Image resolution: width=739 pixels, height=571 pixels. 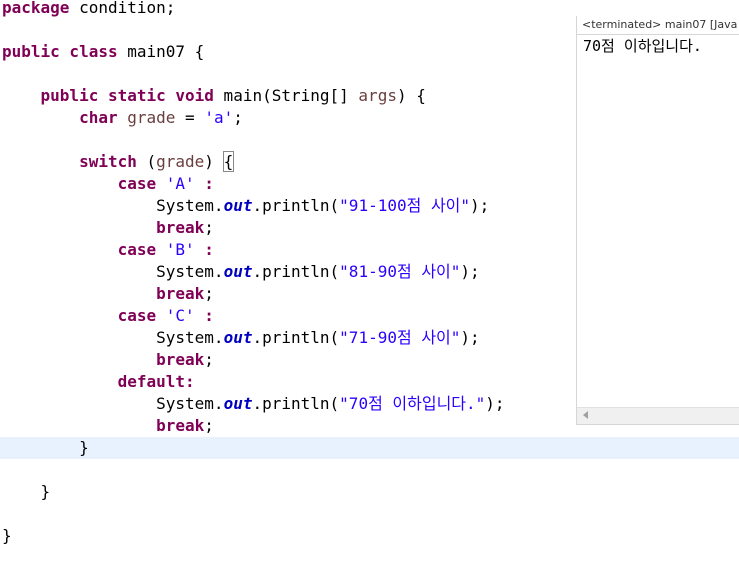 I want to click on class-name: main07 {, so click(x=161, y=51).